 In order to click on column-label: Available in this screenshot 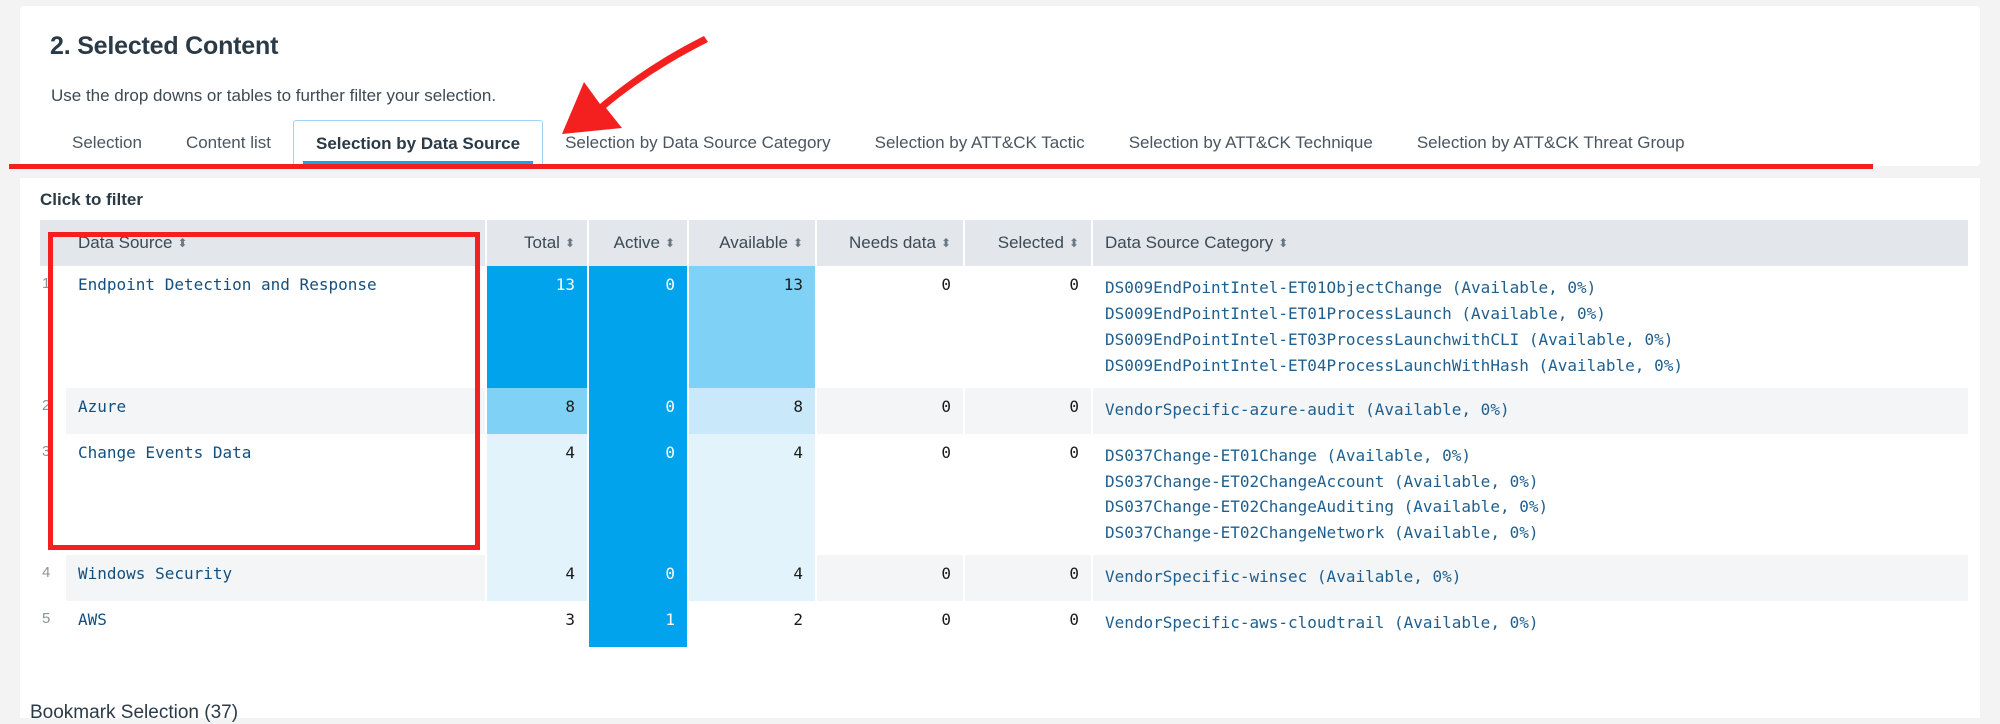, I will do `click(753, 242)`.